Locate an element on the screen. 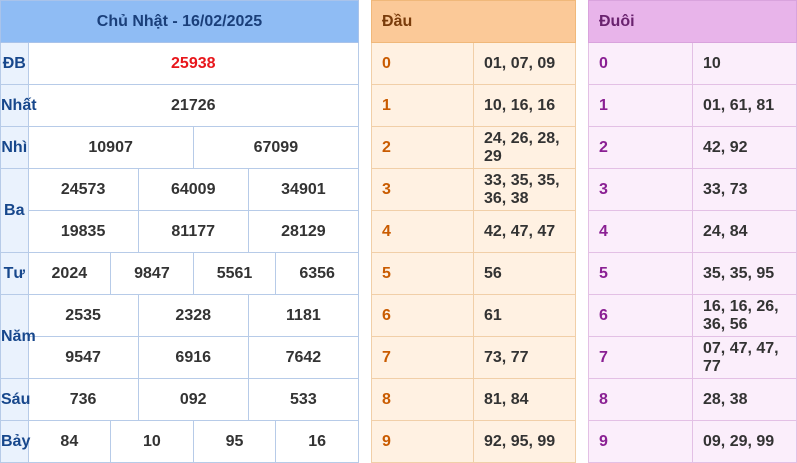 The height and width of the screenshot is (463, 797). prize-row: Năm 2535 2328 1181 is located at coordinates (180, 336).